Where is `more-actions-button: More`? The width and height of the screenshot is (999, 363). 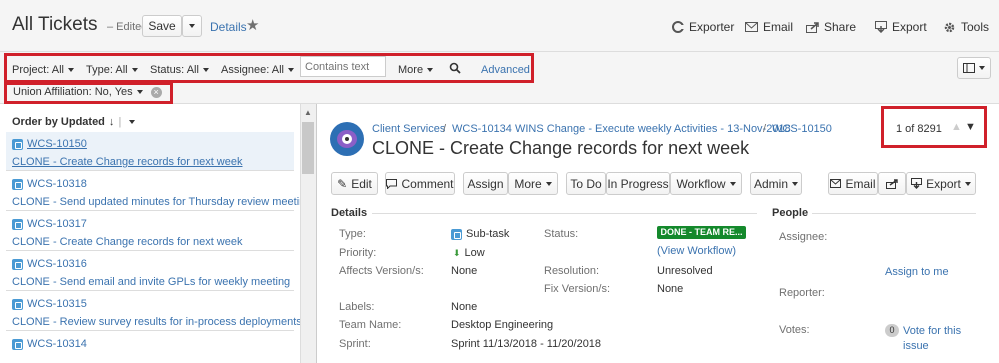
more-actions-button: More is located at coordinates (533, 183).